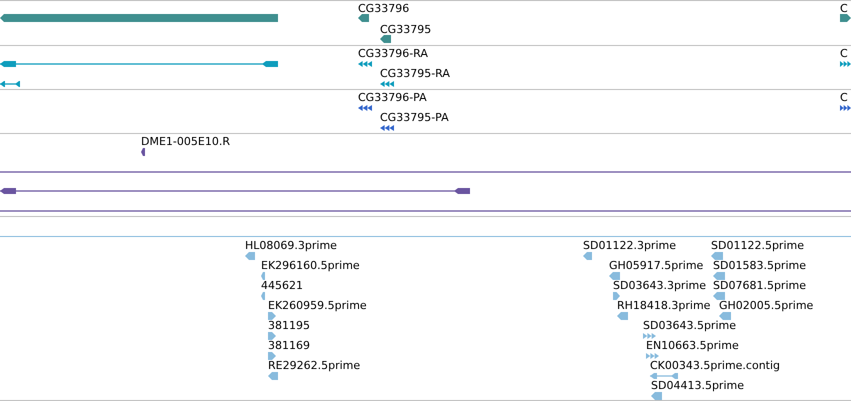 This screenshot has height=401, width=851. I want to click on feature-label: DME1-005E10.R, so click(185, 141).